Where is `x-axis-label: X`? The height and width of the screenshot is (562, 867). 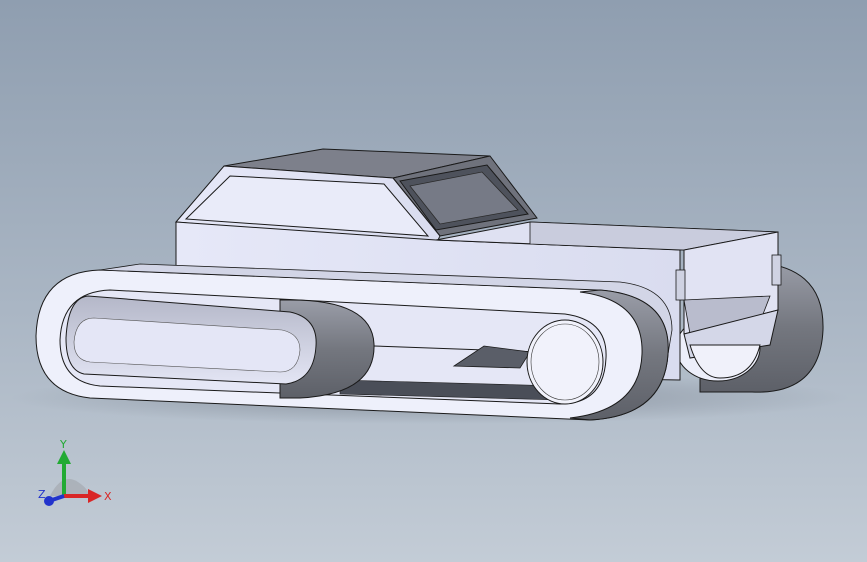
x-axis-label: X is located at coordinates (108, 496).